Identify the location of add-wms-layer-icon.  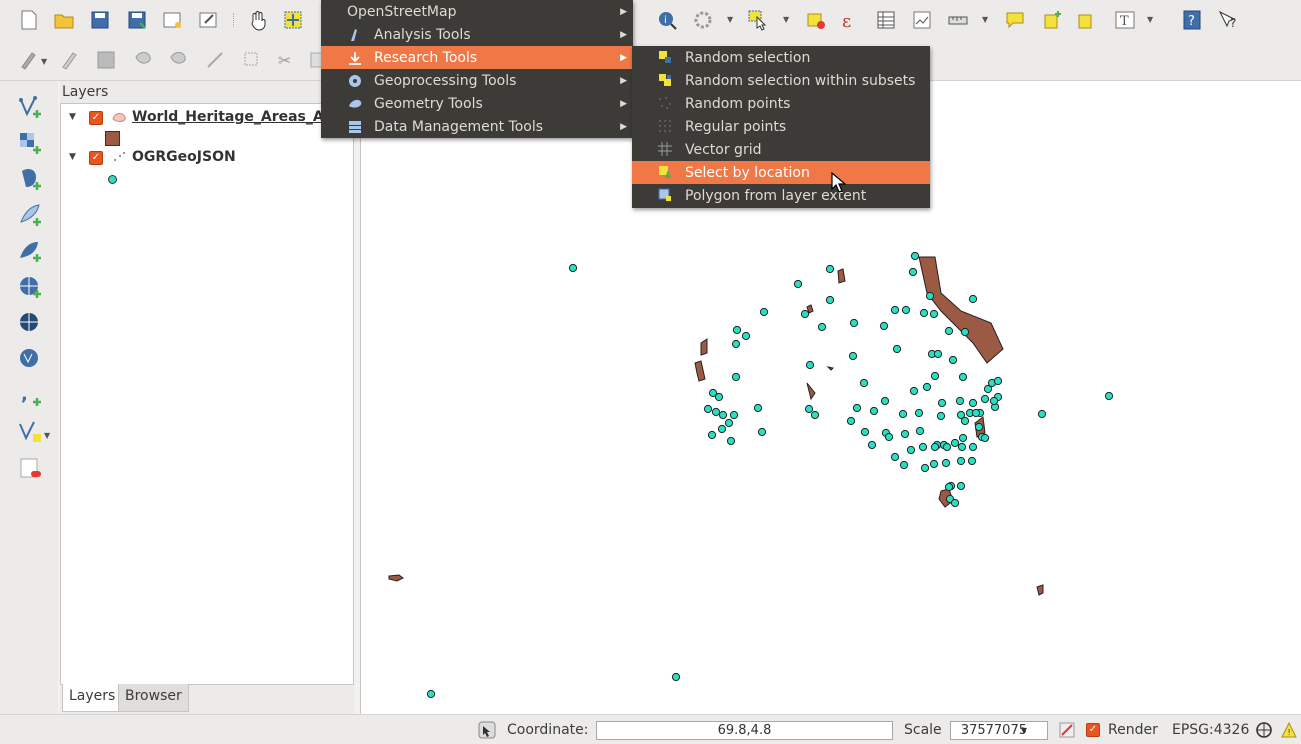
(30, 287).